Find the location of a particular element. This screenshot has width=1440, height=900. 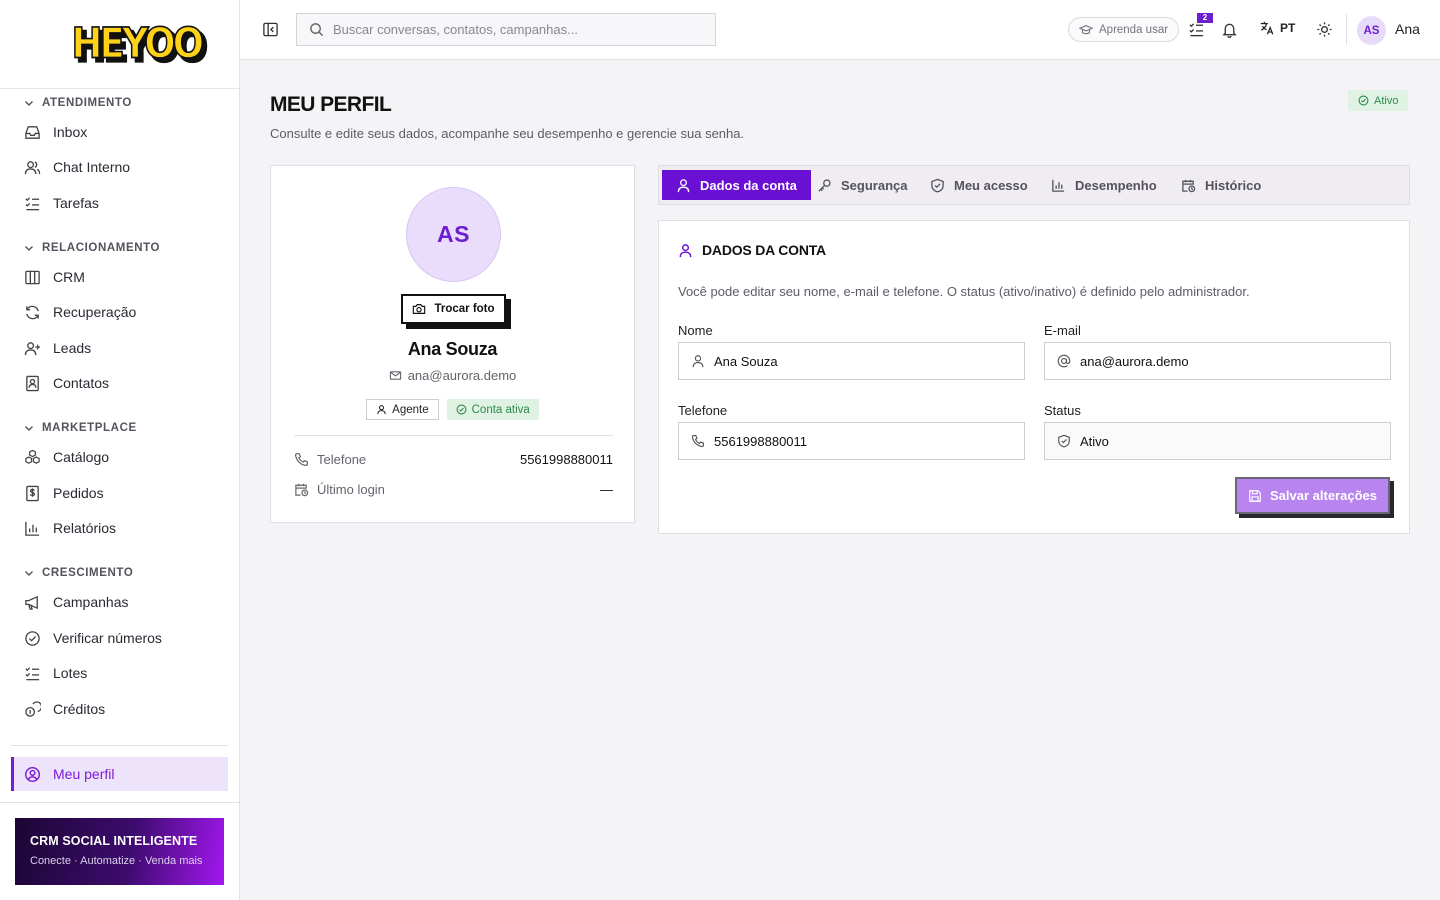

nav-divider is located at coordinates (119, 745).